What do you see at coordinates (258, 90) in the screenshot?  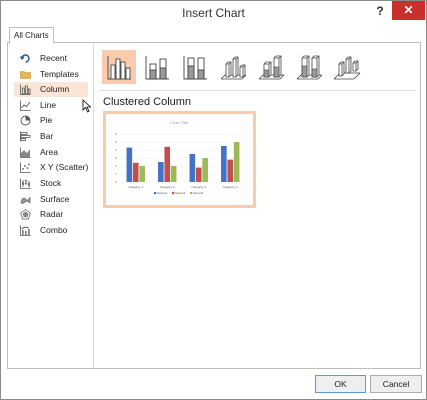 I see `gallery-separator` at bounding box center [258, 90].